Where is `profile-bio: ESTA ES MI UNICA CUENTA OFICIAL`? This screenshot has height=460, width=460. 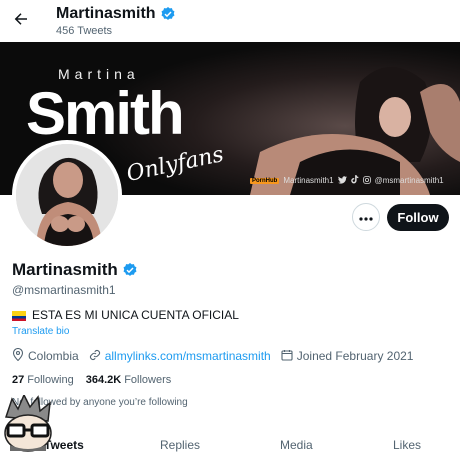 profile-bio: ESTA ES MI UNICA CUENTA OFICIAL is located at coordinates (125, 315).